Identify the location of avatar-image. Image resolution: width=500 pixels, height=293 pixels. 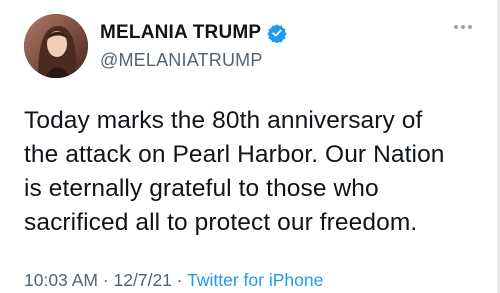
(56, 46).